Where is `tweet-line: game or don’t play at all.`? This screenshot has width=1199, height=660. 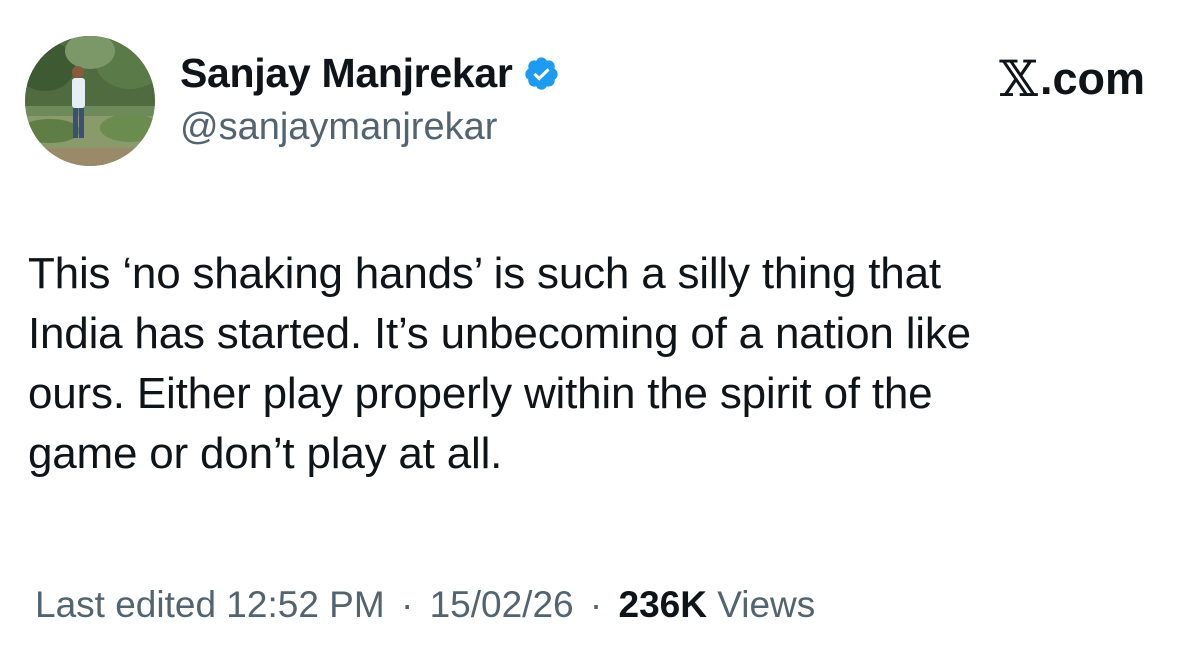
tweet-line: game or don’t play at all. is located at coordinates (265, 453).